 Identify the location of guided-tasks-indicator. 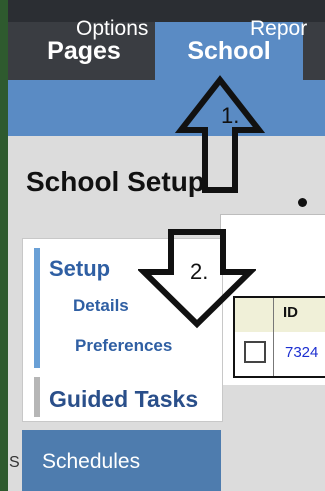
(37, 397).